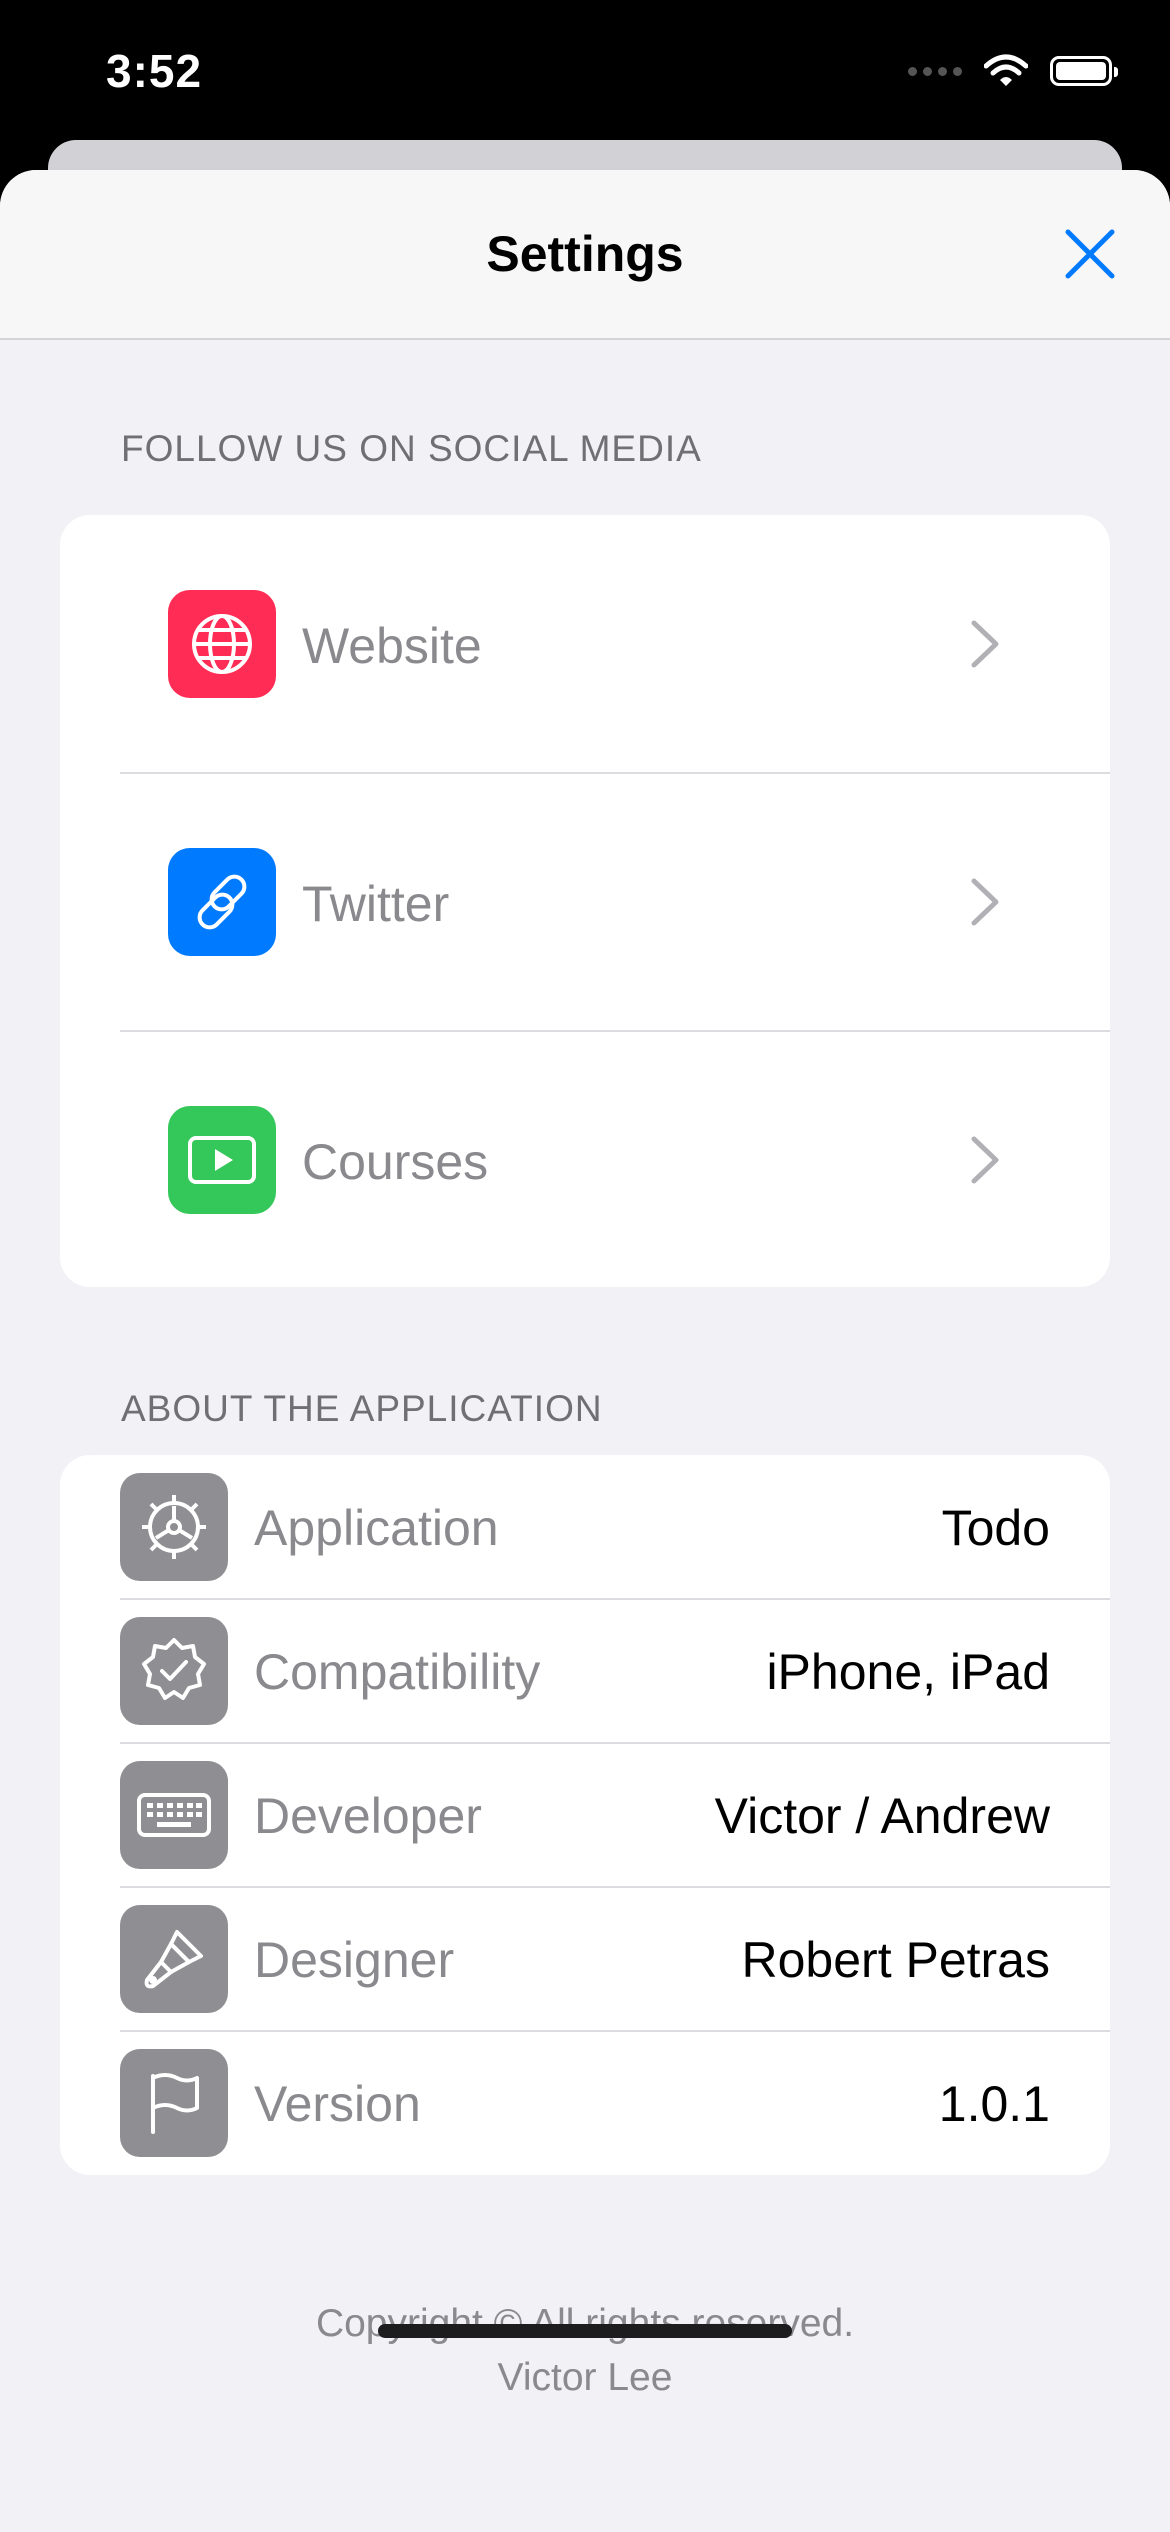 The width and height of the screenshot is (1170, 2532). Describe the element at coordinates (174, 1527) in the screenshot. I see `gear-icon` at that location.